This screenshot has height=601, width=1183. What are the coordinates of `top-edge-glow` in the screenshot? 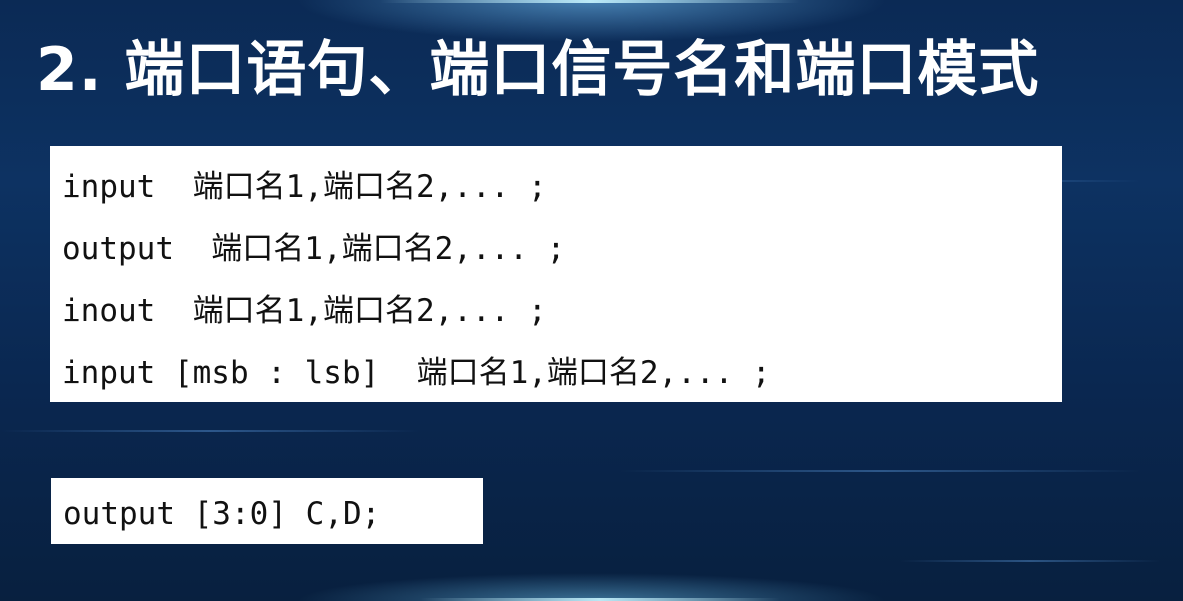 It's located at (590, 1).